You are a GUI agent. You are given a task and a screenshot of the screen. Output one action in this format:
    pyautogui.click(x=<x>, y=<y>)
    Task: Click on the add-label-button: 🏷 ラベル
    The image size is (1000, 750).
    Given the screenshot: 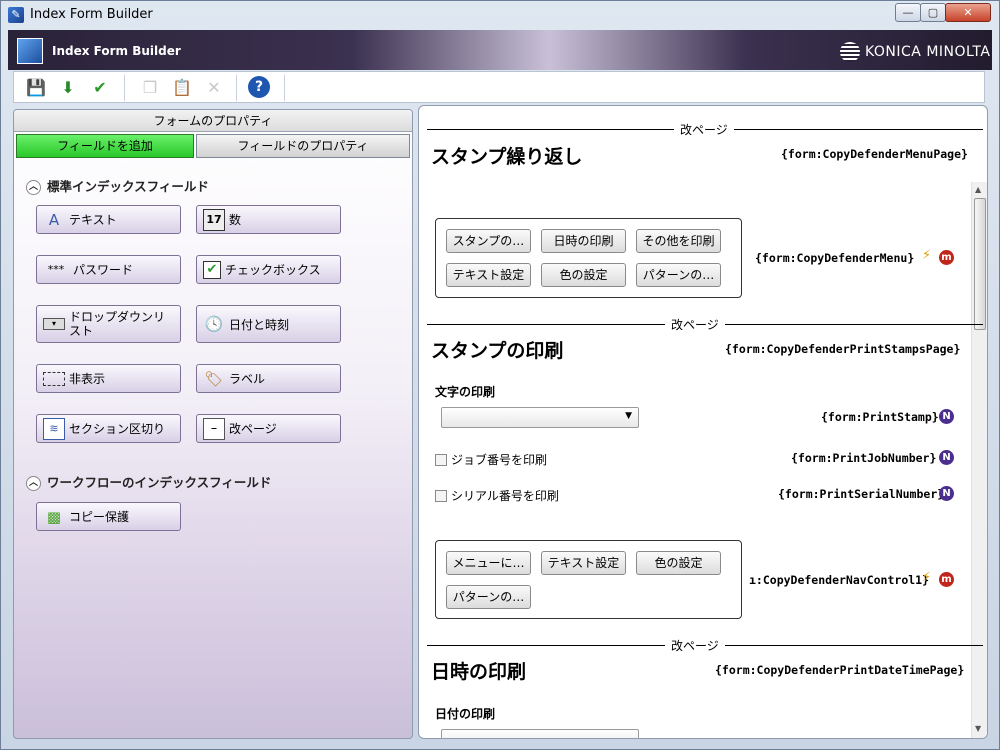 What is the action you would take?
    pyautogui.click(x=268, y=378)
    